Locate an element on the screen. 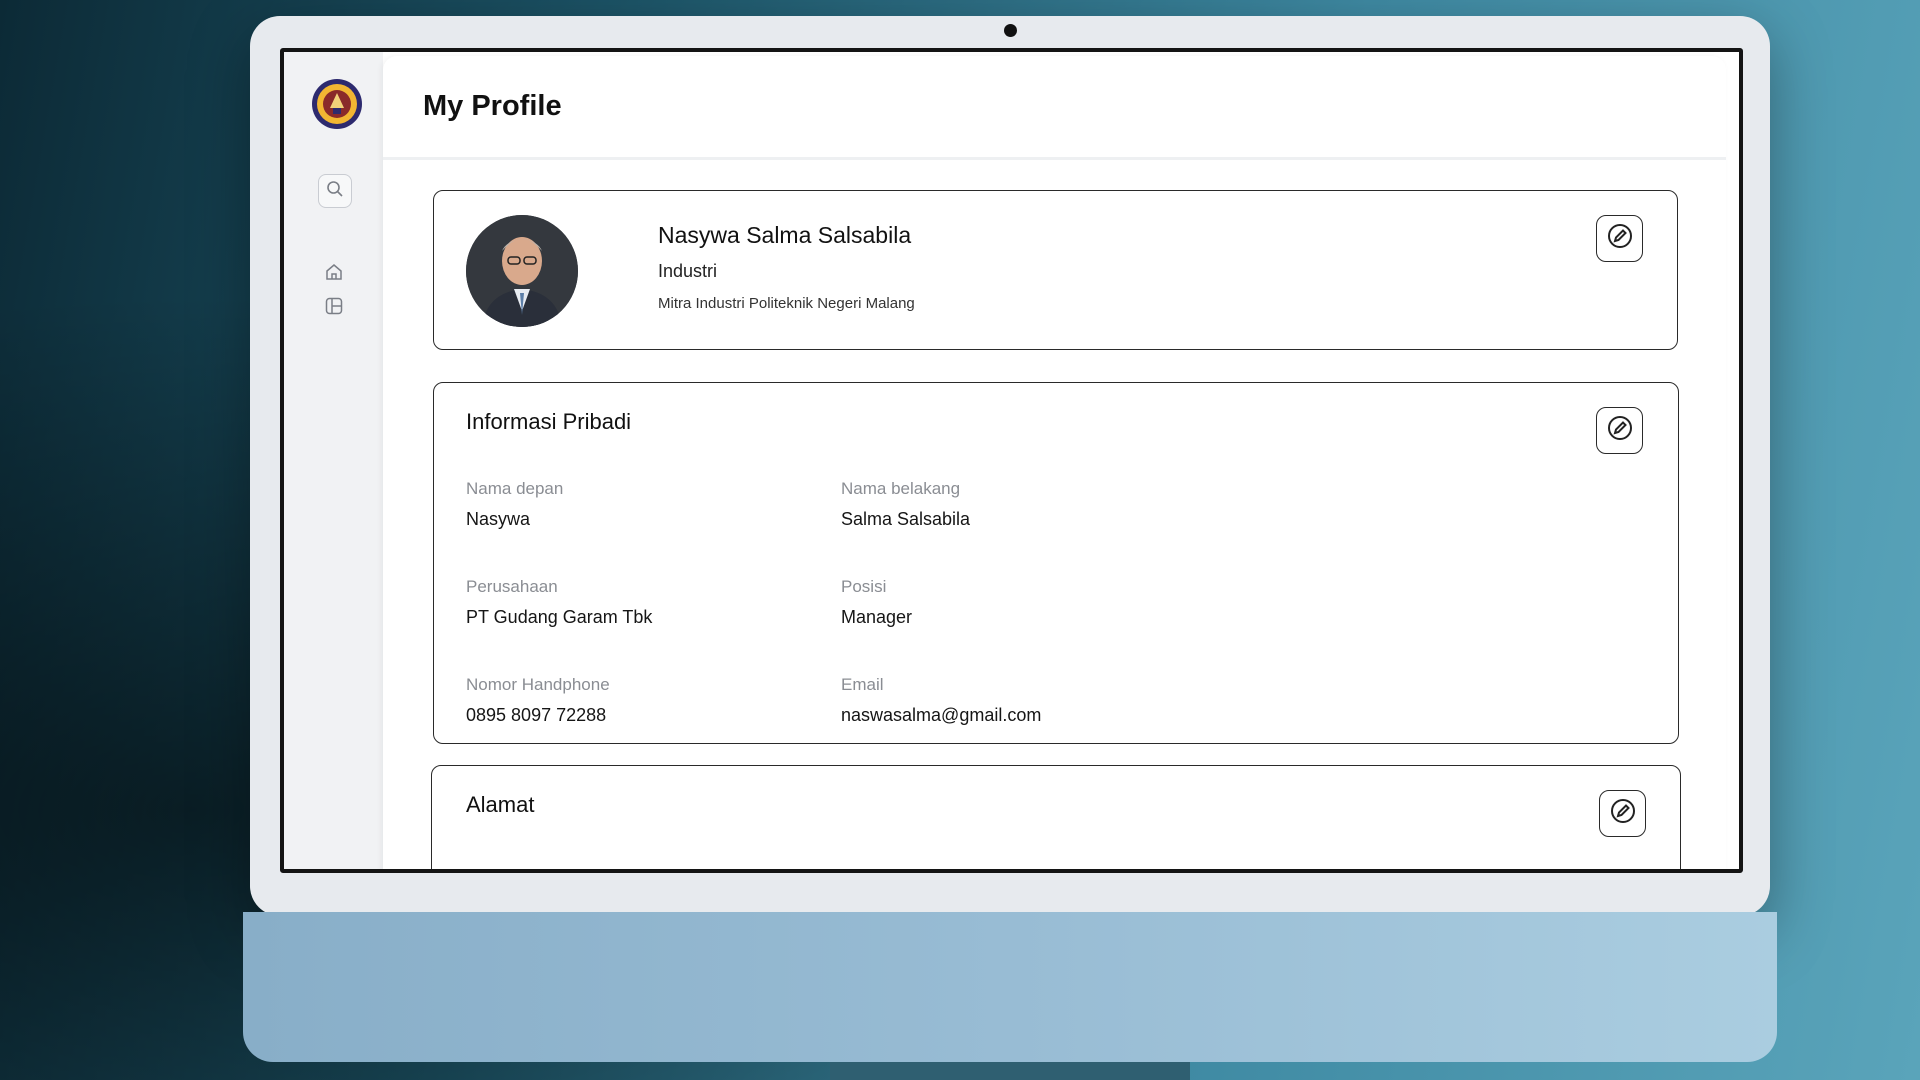 This screenshot has height=1080, width=1920. profile-organization: Mitra Industri Politeknik Negeri Malang is located at coordinates (786, 303).